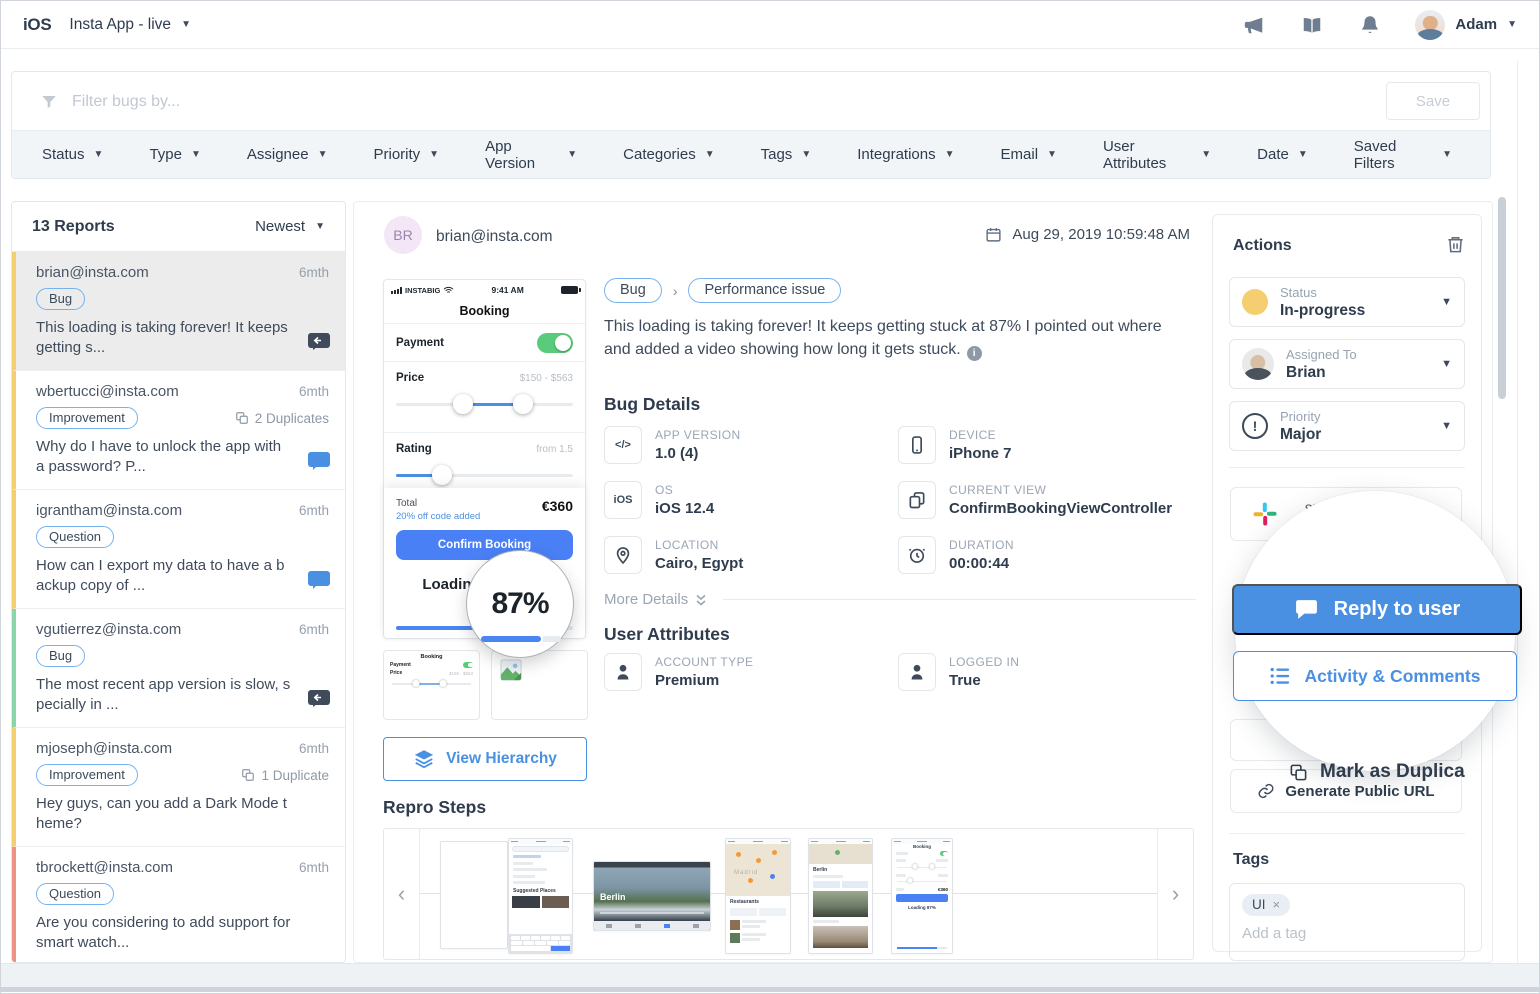 The image size is (1540, 994). What do you see at coordinates (407, 154) in the screenshot?
I see `filter-priority: Priority ▼` at bounding box center [407, 154].